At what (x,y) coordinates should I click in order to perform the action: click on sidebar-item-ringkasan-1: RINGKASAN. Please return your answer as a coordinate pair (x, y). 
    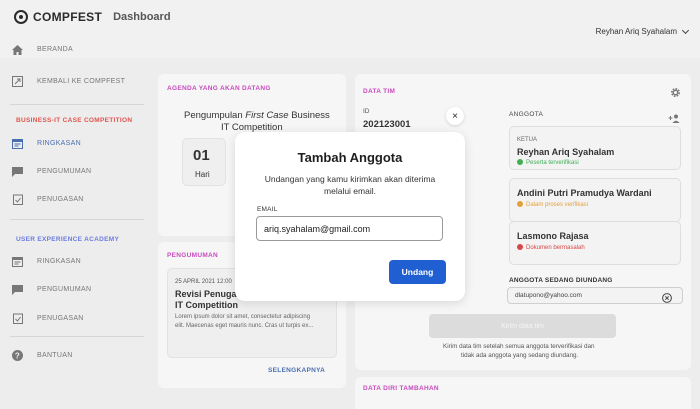
    Looking at the image, I should click on (46, 143).